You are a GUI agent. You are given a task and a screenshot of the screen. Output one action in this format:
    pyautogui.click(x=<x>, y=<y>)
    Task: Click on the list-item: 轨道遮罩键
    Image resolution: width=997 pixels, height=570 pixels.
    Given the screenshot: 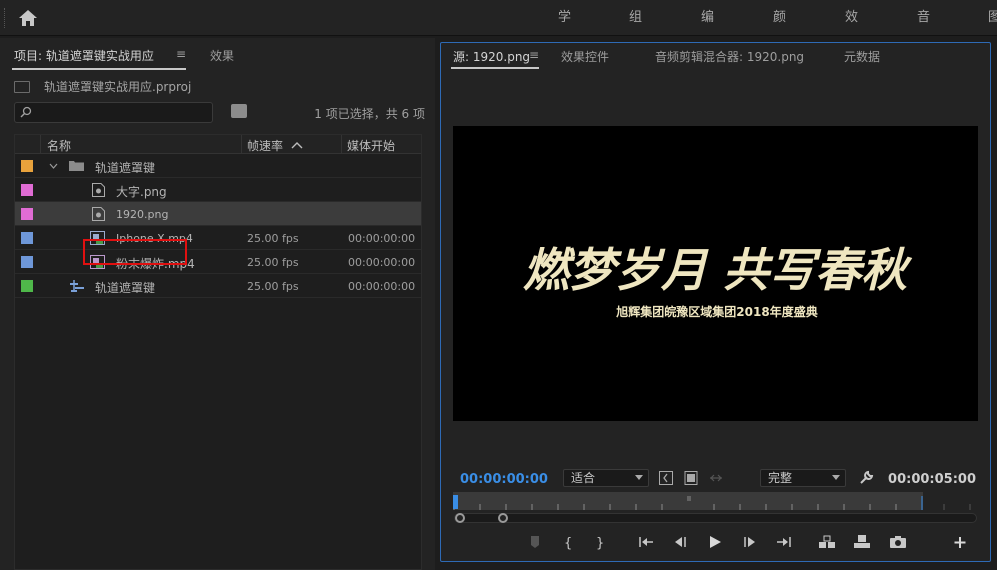 What is the action you would take?
    pyautogui.click(x=218, y=166)
    